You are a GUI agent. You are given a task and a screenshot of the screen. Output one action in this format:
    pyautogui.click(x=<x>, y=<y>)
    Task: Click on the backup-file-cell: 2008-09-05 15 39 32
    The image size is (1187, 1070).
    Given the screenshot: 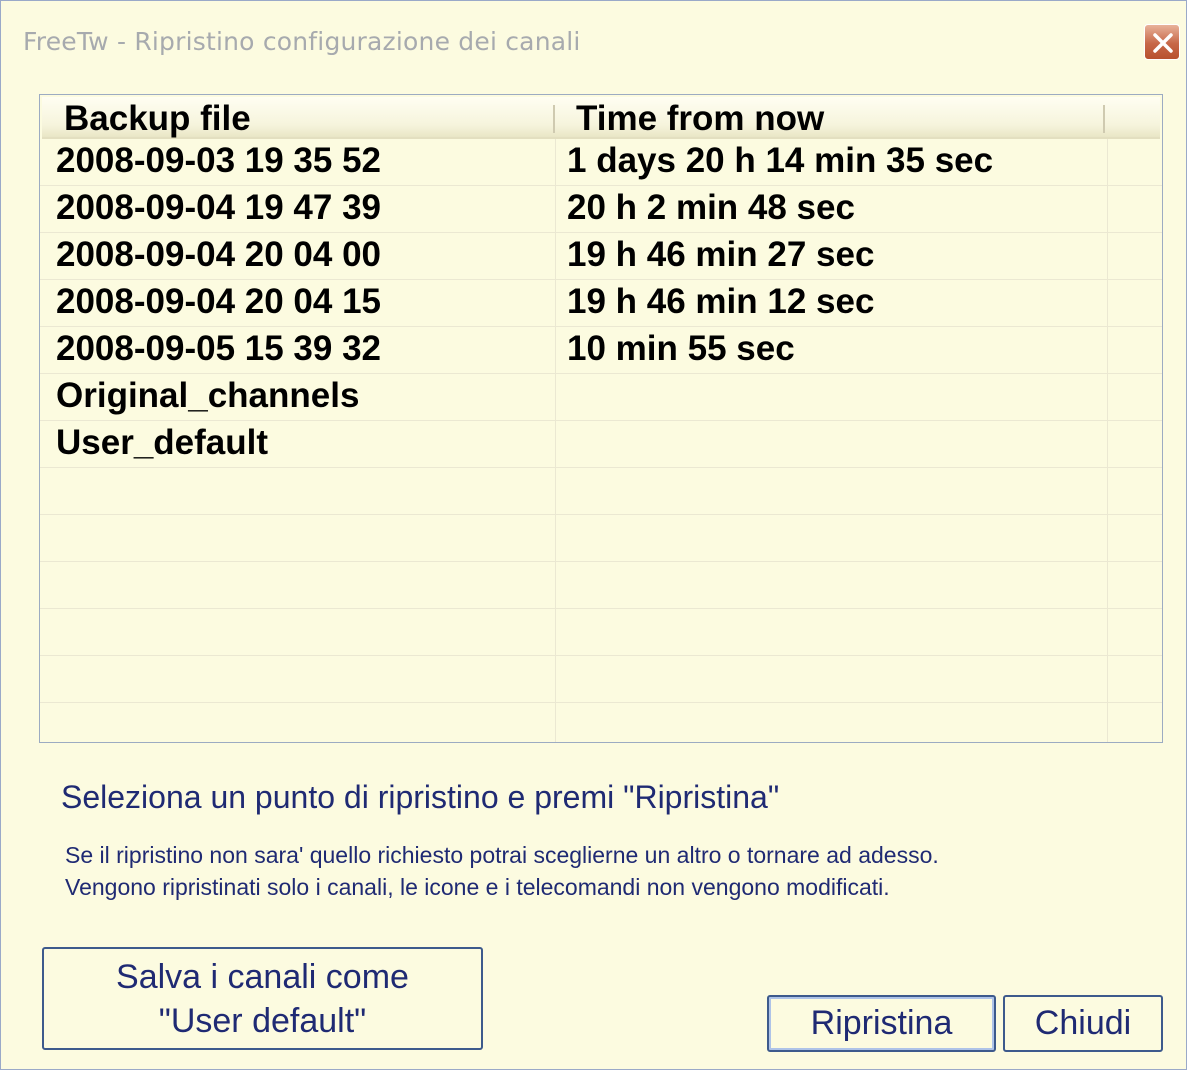 What is the action you would take?
    pyautogui.click(x=218, y=348)
    